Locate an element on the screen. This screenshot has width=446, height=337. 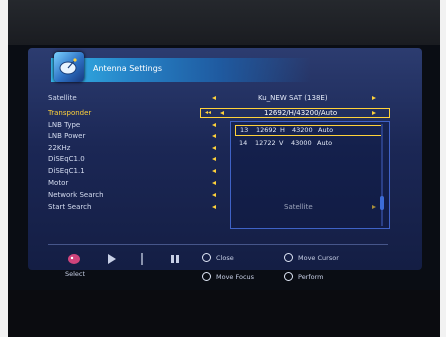
divider is located at coordinates (218, 244).